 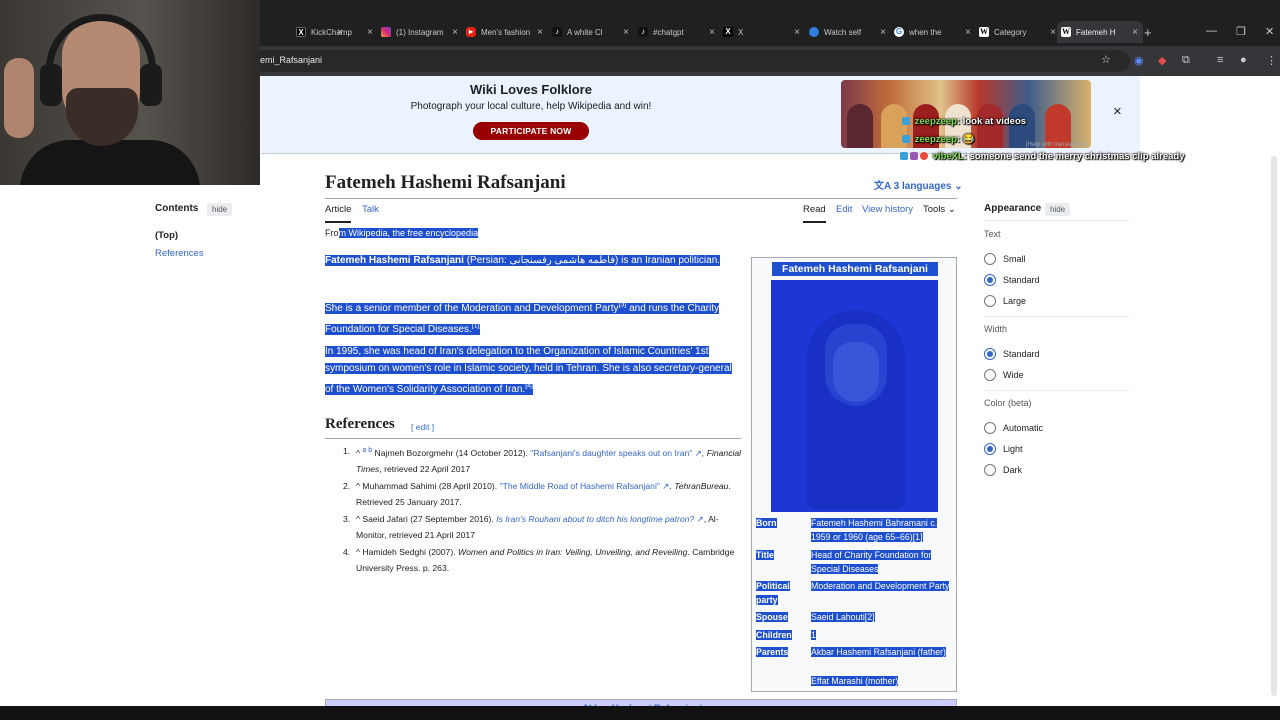 What do you see at coordinates (814, 213) in the screenshot?
I see `tab-read: Read` at bounding box center [814, 213].